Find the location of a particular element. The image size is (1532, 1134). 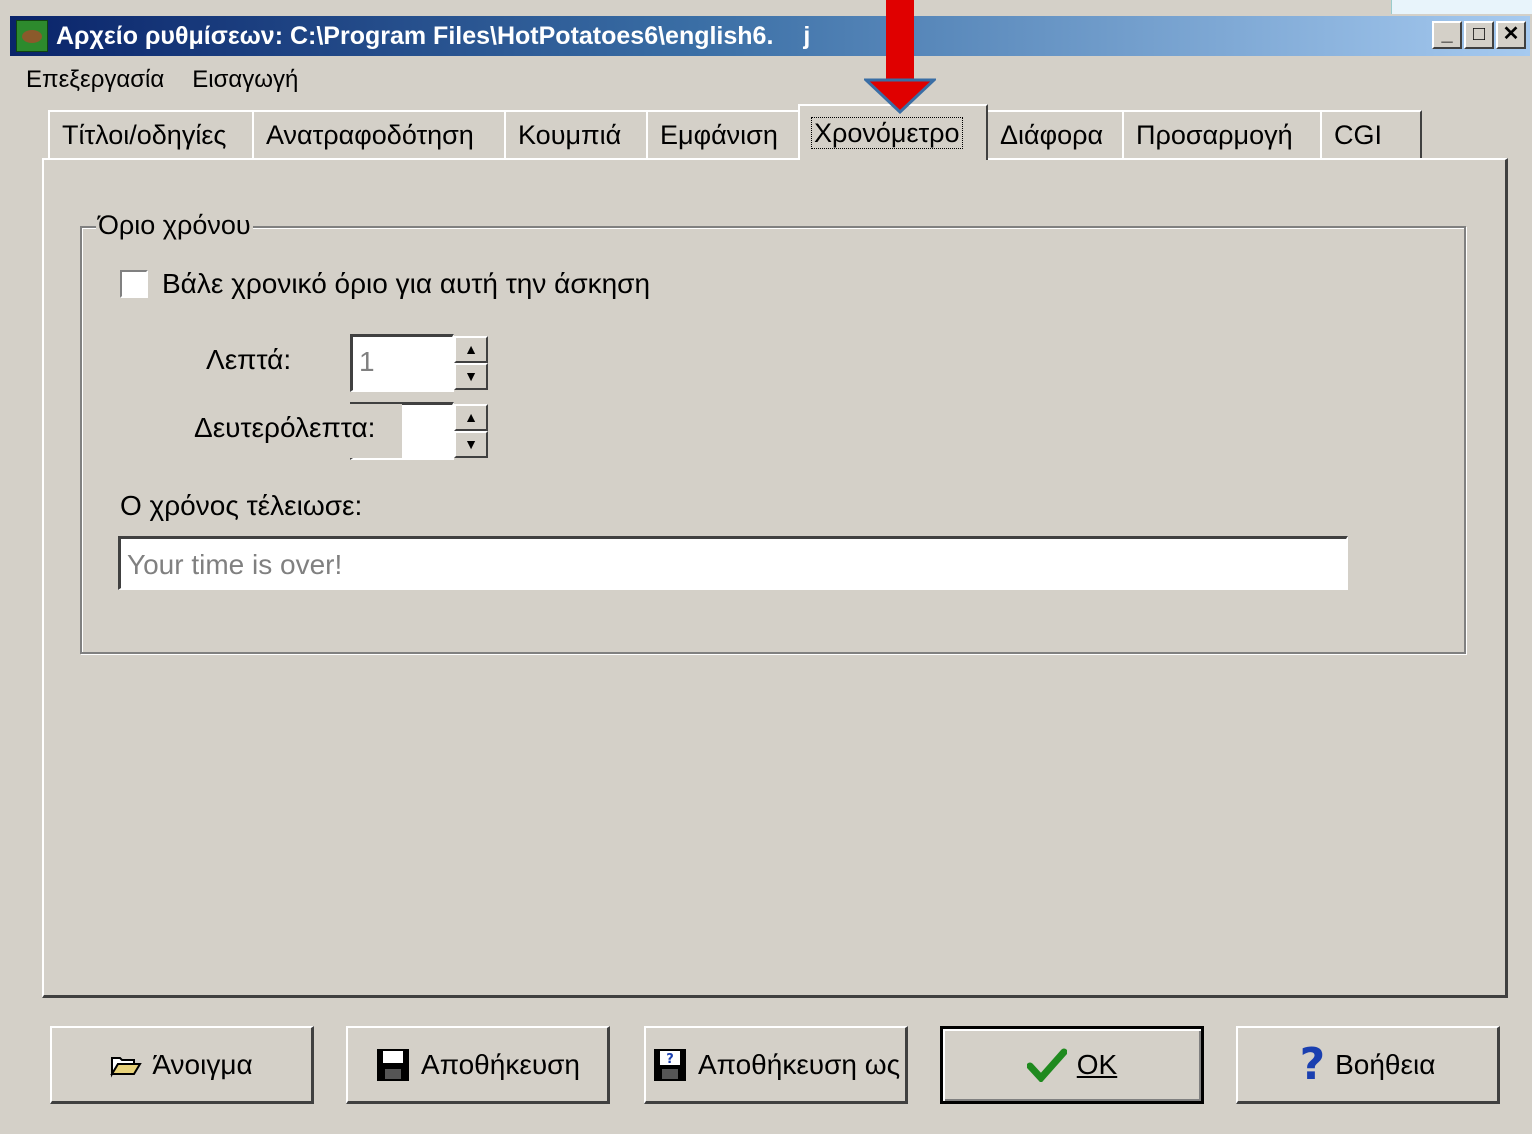

question-mark-icon: ? is located at coordinates (1312, 1064).